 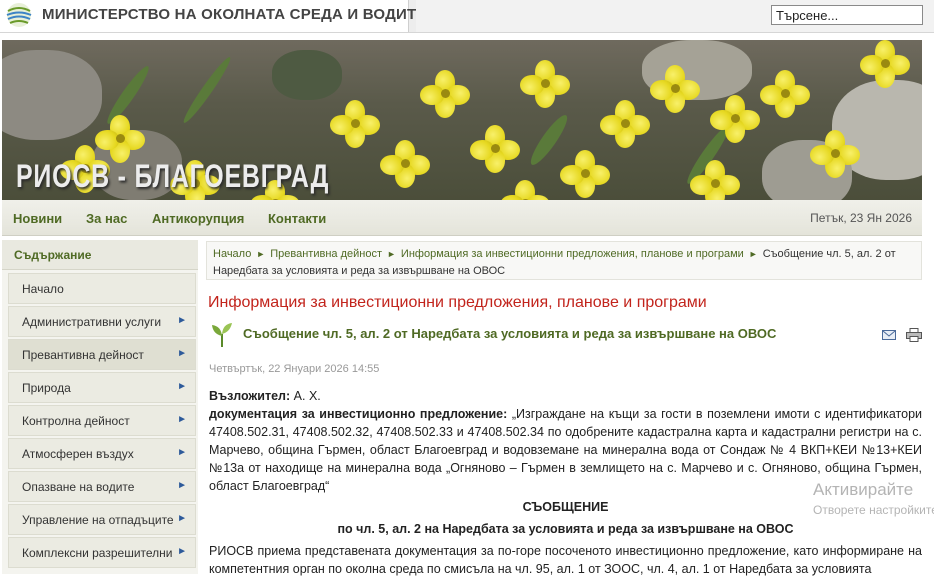 I want to click on sidebar-item-nature: Природа ►, so click(x=102, y=387).